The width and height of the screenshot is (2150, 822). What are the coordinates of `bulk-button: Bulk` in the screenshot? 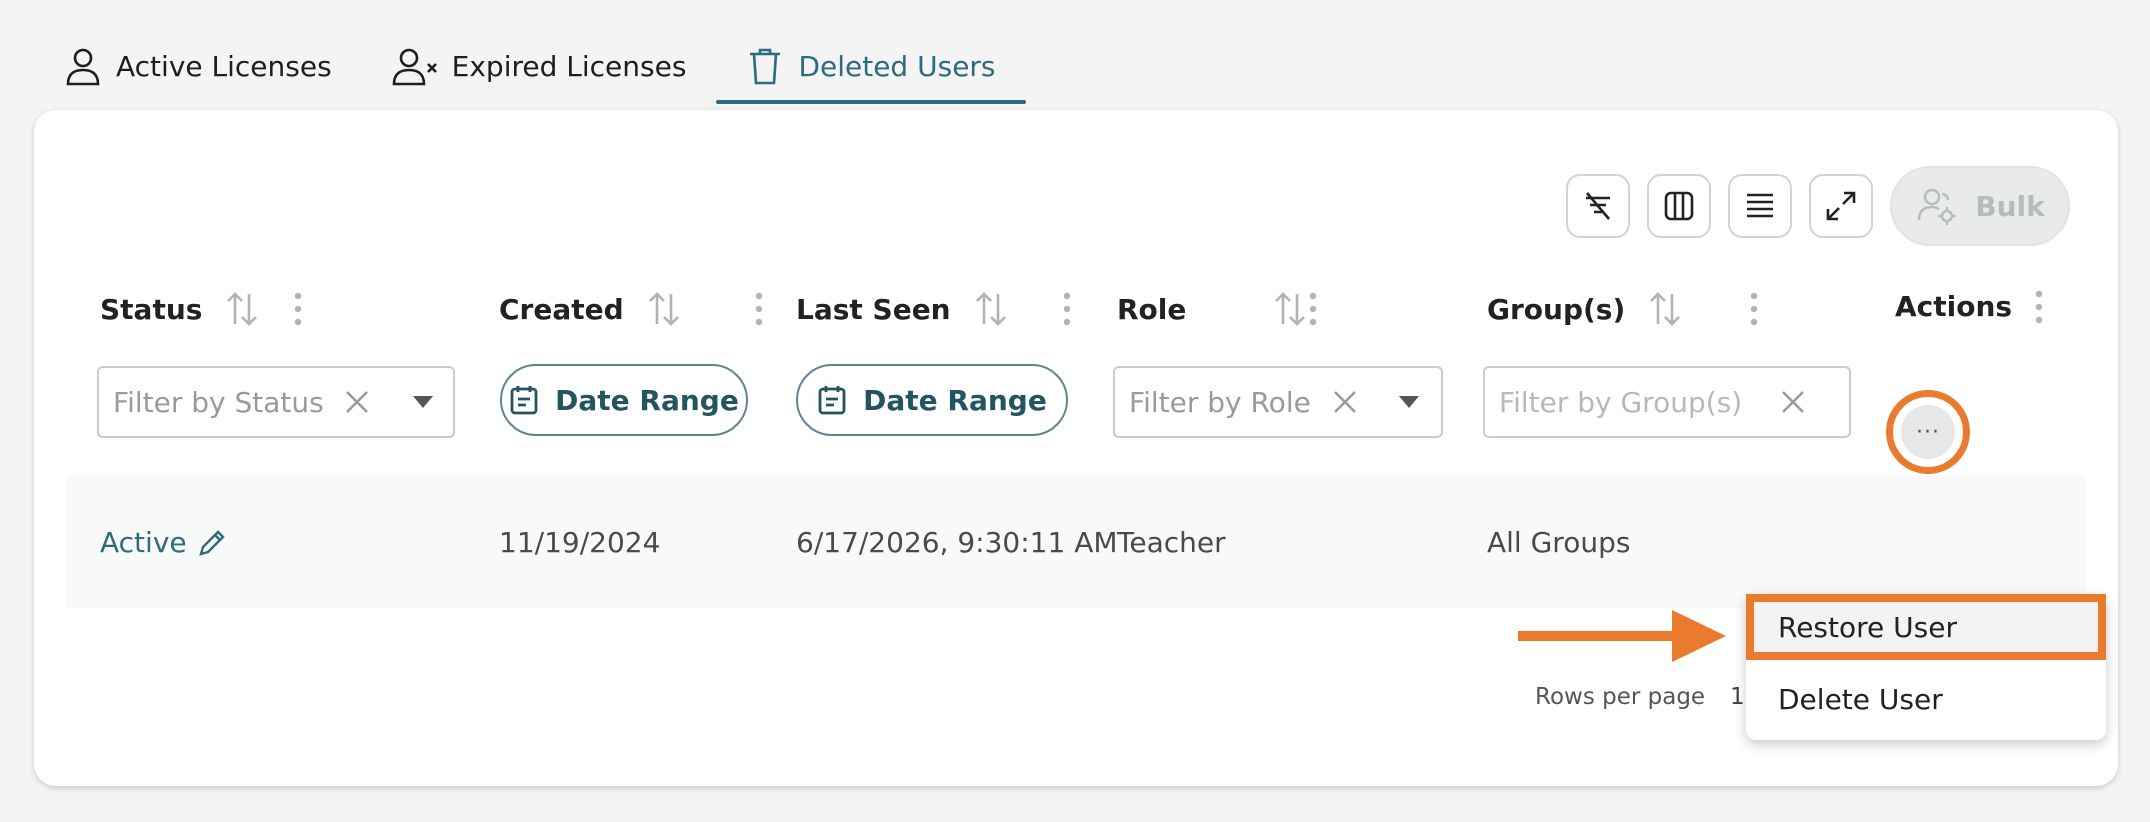 It's located at (1980, 206).